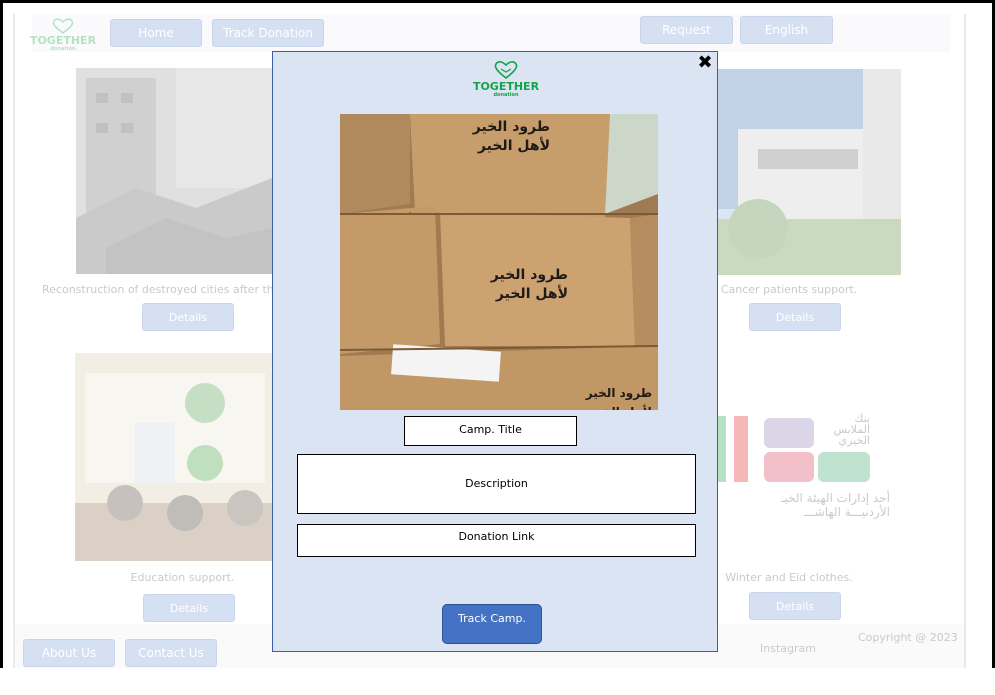  I want to click on request-button: Request, so click(686, 30).